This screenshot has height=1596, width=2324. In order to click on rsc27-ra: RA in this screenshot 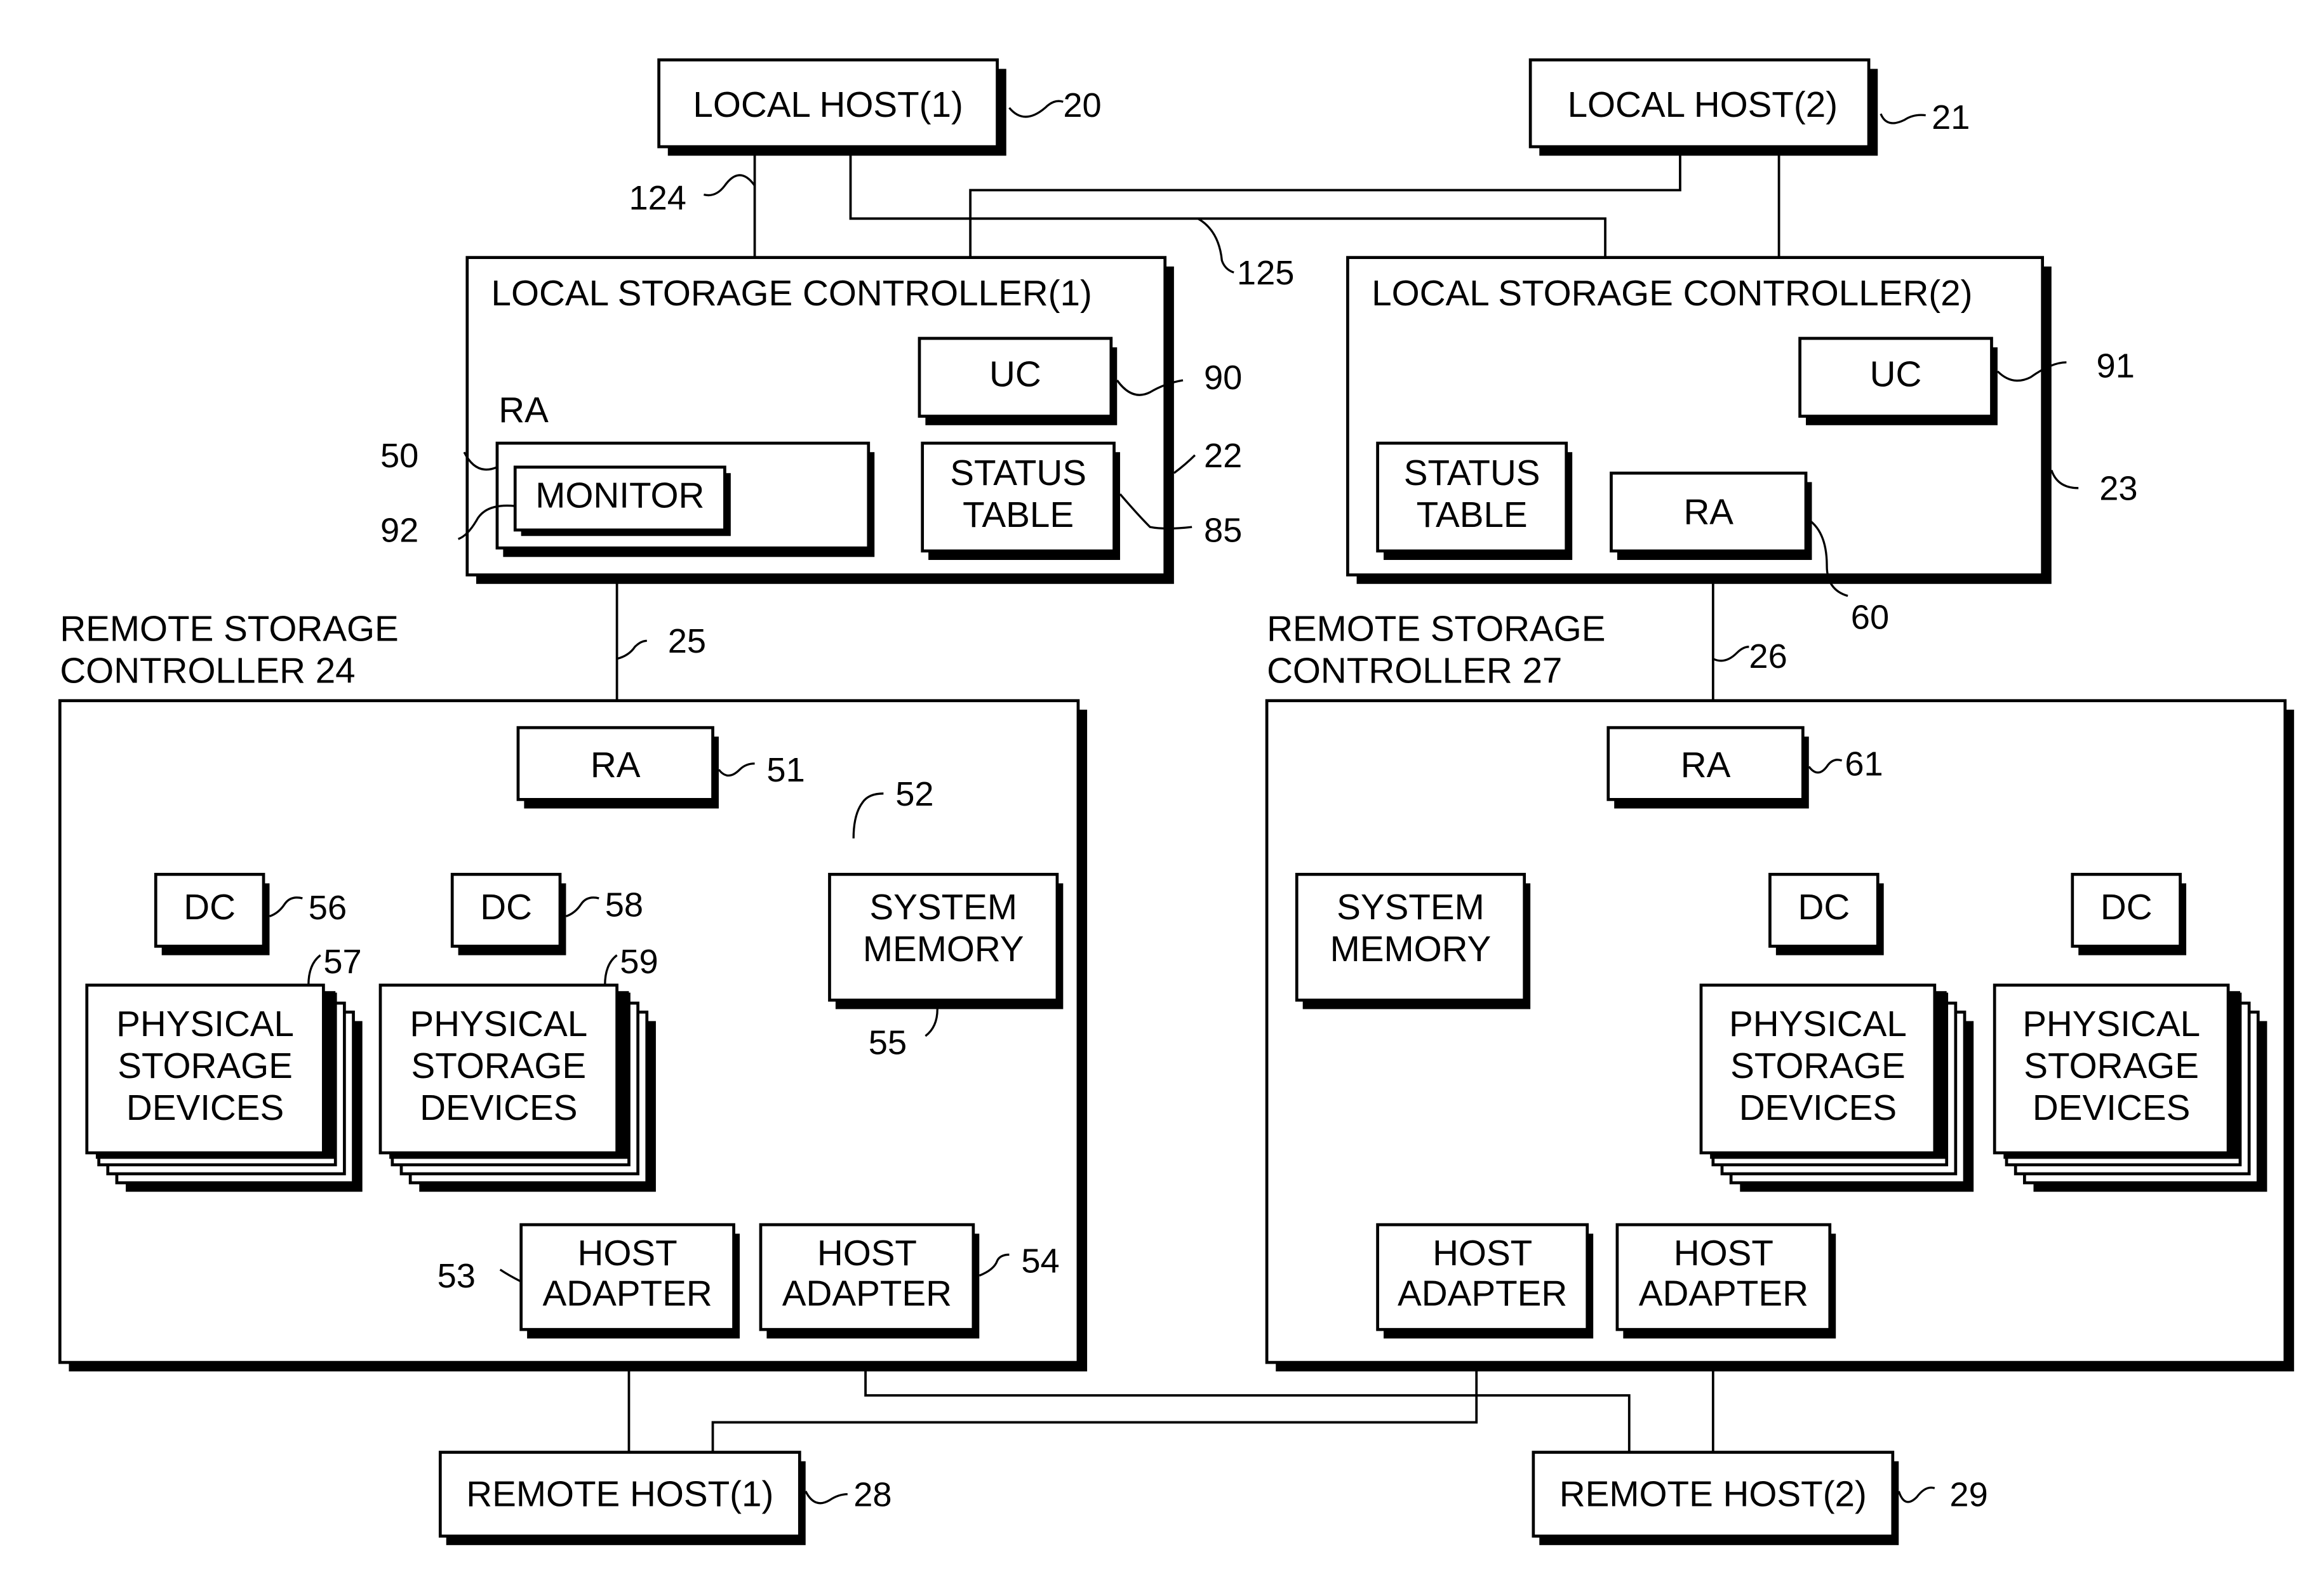, I will do `click(1707, 768)`.